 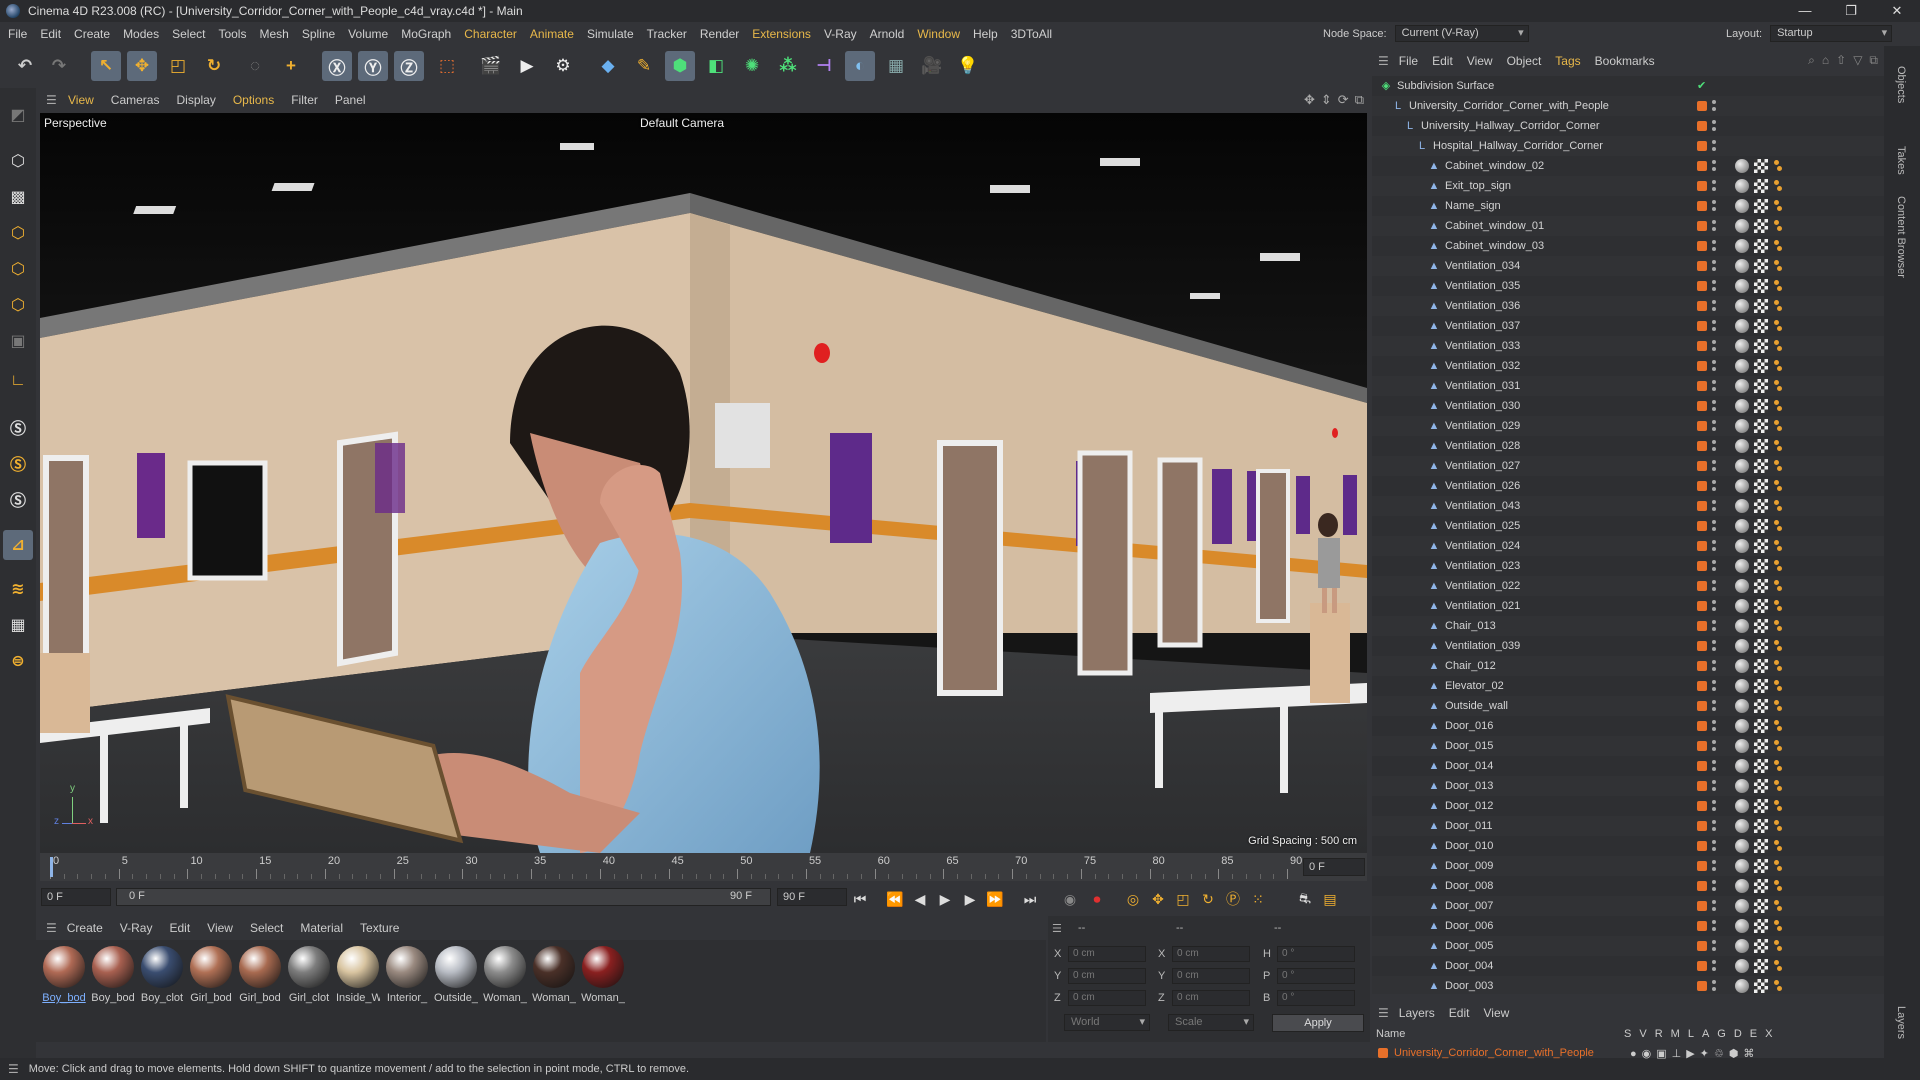 What do you see at coordinates (1211, 998) in the screenshot?
I see `size-z-field: 0 cm` at bounding box center [1211, 998].